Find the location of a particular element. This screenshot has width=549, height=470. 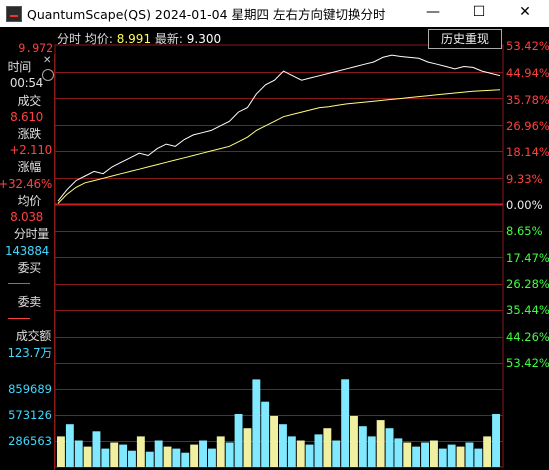

pct-value: +32.46% is located at coordinates (26, 184).